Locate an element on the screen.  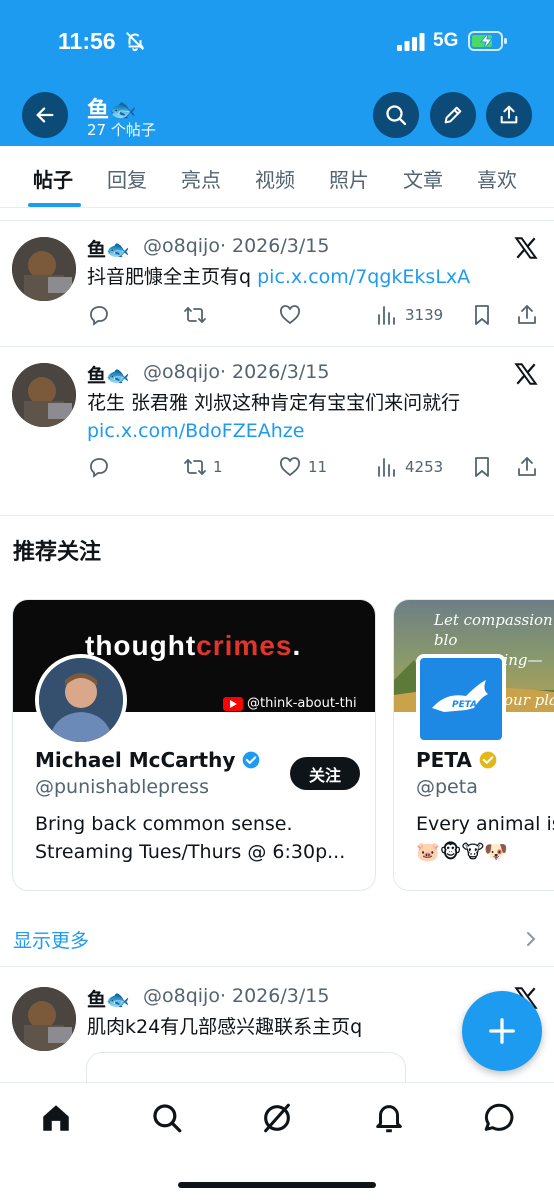
bell-slash-icon is located at coordinates (135, 42).